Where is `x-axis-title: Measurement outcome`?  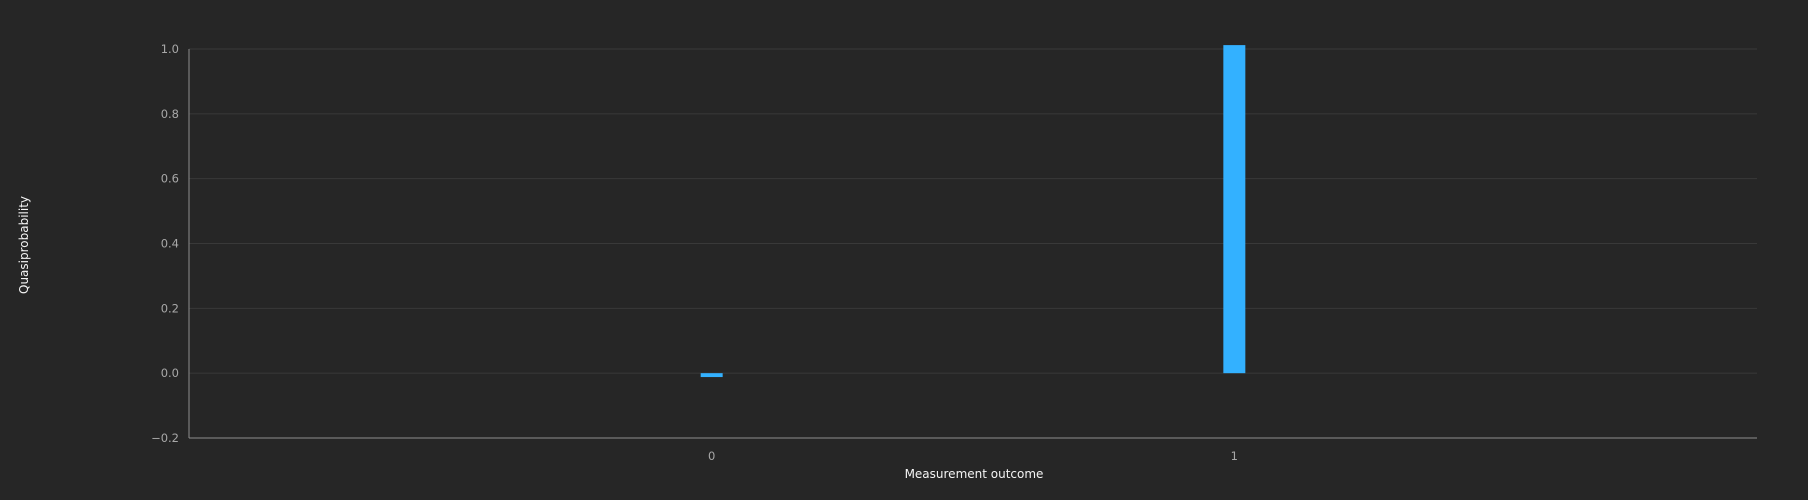 x-axis-title: Measurement outcome is located at coordinates (974, 474).